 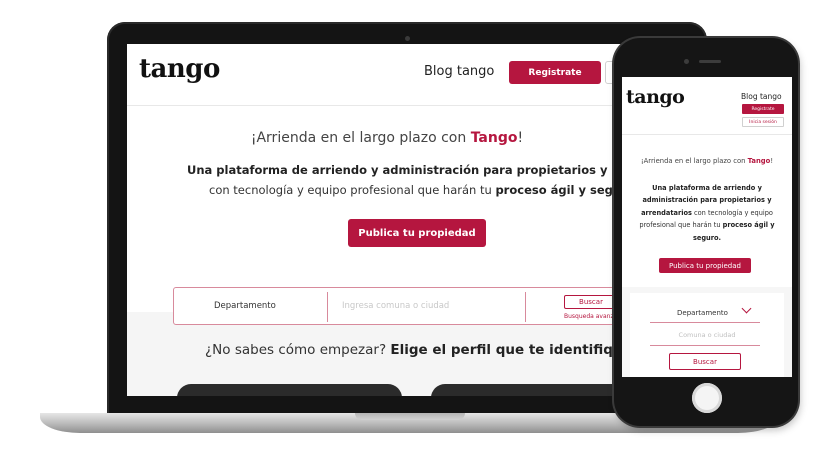 What do you see at coordinates (395, 306) in the screenshot?
I see `desktop-location-input: Ingresa comuna o ciudad` at bounding box center [395, 306].